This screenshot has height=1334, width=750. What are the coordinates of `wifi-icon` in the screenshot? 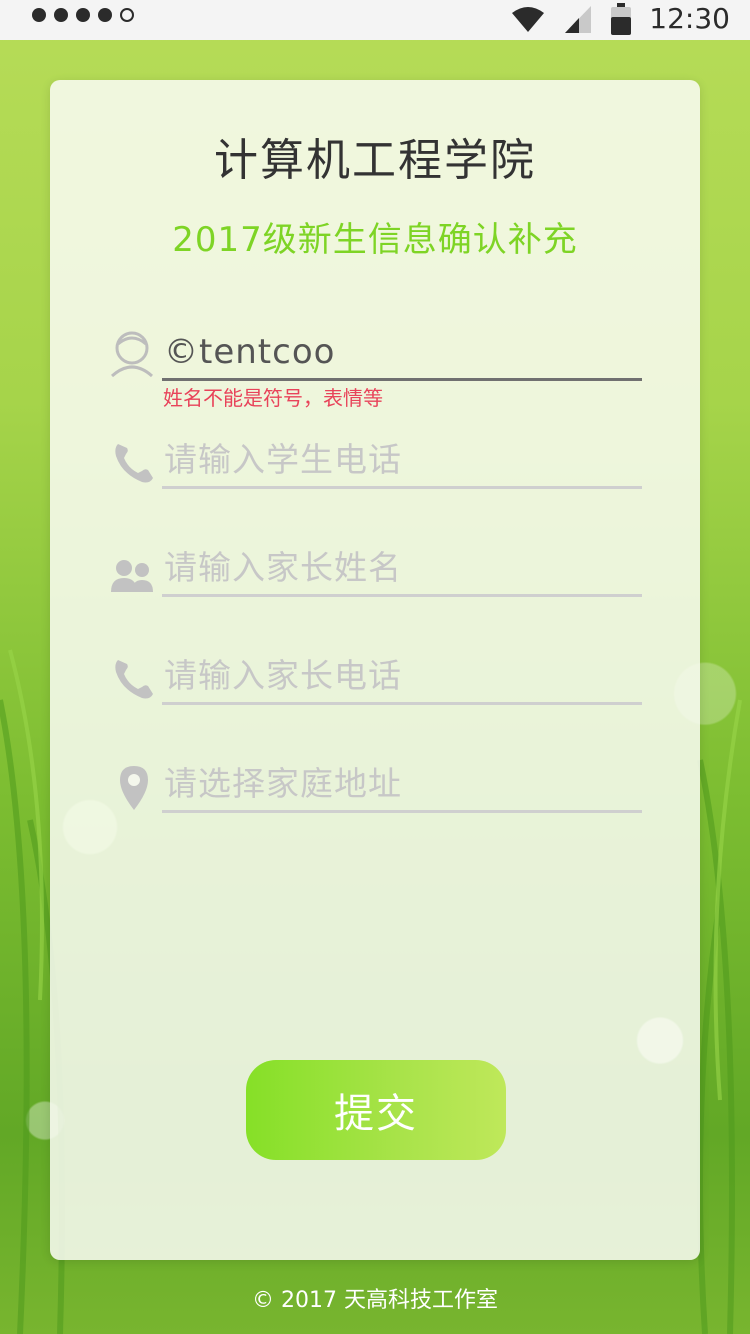 It's located at (528, 19).